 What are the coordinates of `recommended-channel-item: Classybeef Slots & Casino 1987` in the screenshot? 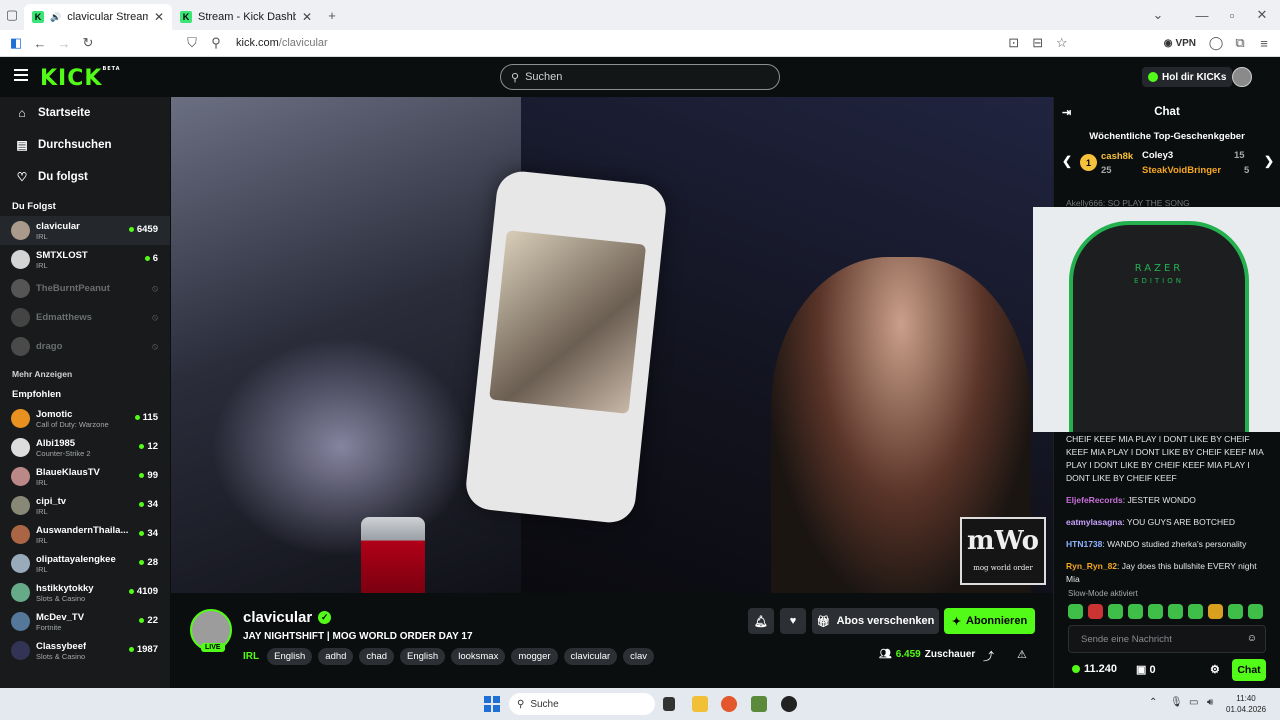 It's located at (85, 650).